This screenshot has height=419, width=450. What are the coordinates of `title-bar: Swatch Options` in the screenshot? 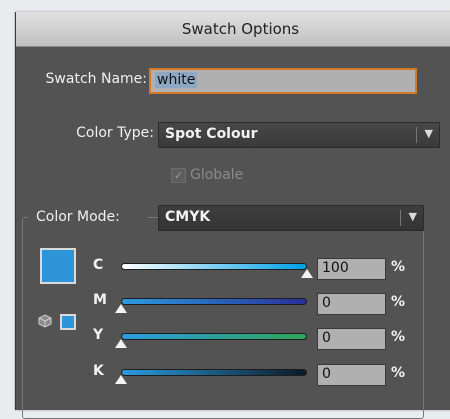 It's located at (233, 29).